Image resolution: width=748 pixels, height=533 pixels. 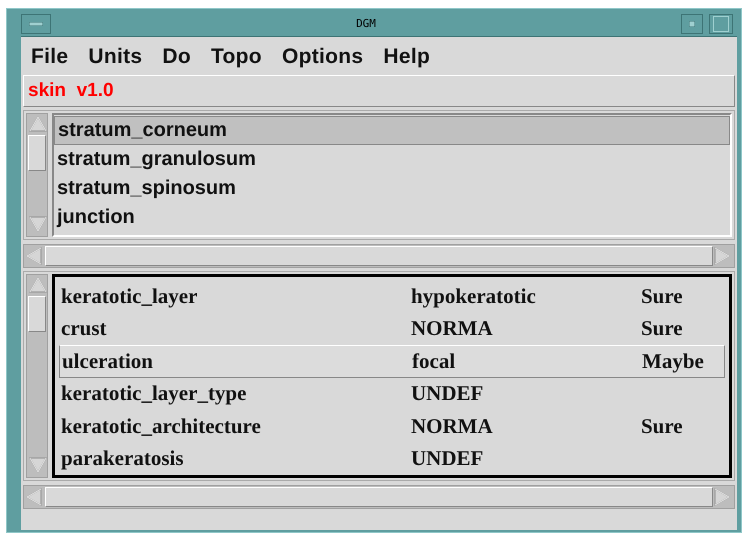 I want to click on table-row: ulceration focal Maybe, so click(x=392, y=361).